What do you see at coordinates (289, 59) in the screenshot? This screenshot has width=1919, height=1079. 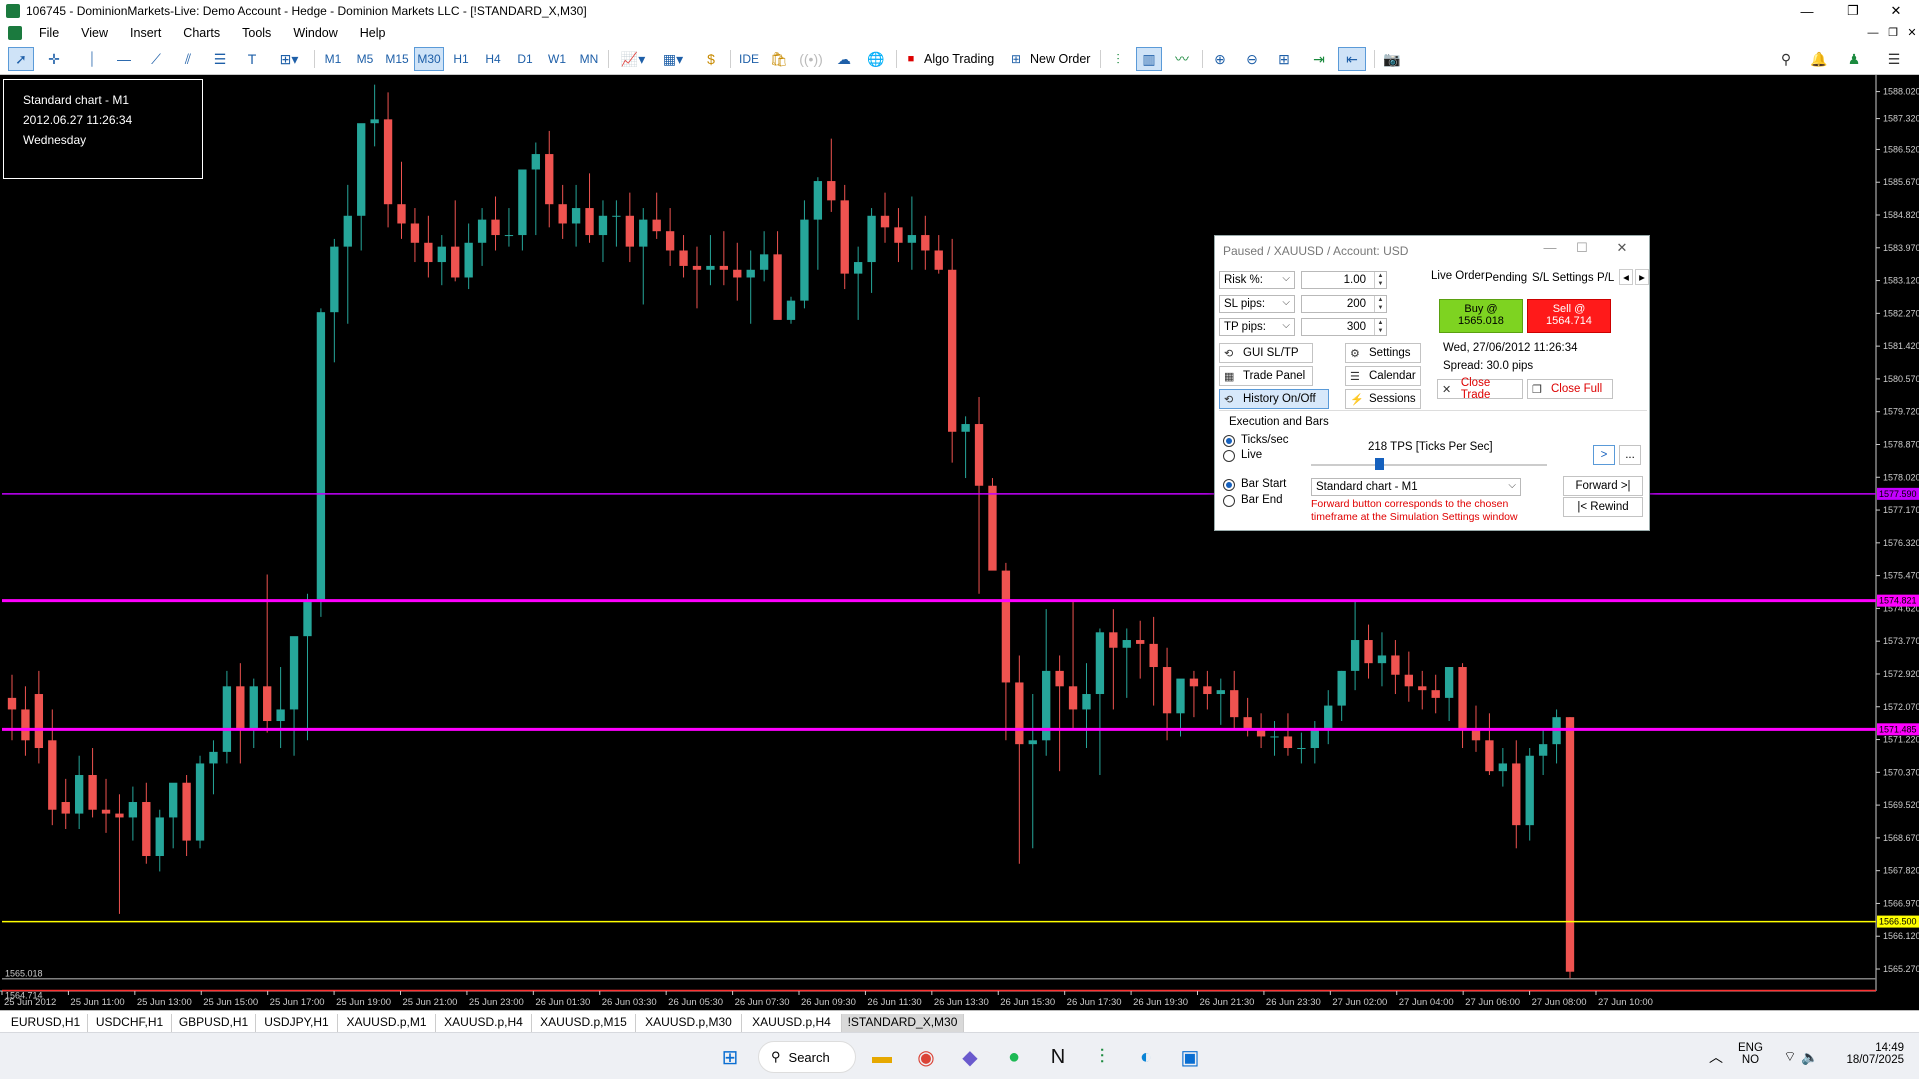 I see `shapes-menu-icon: ⊞▾` at bounding box center [289, 59].